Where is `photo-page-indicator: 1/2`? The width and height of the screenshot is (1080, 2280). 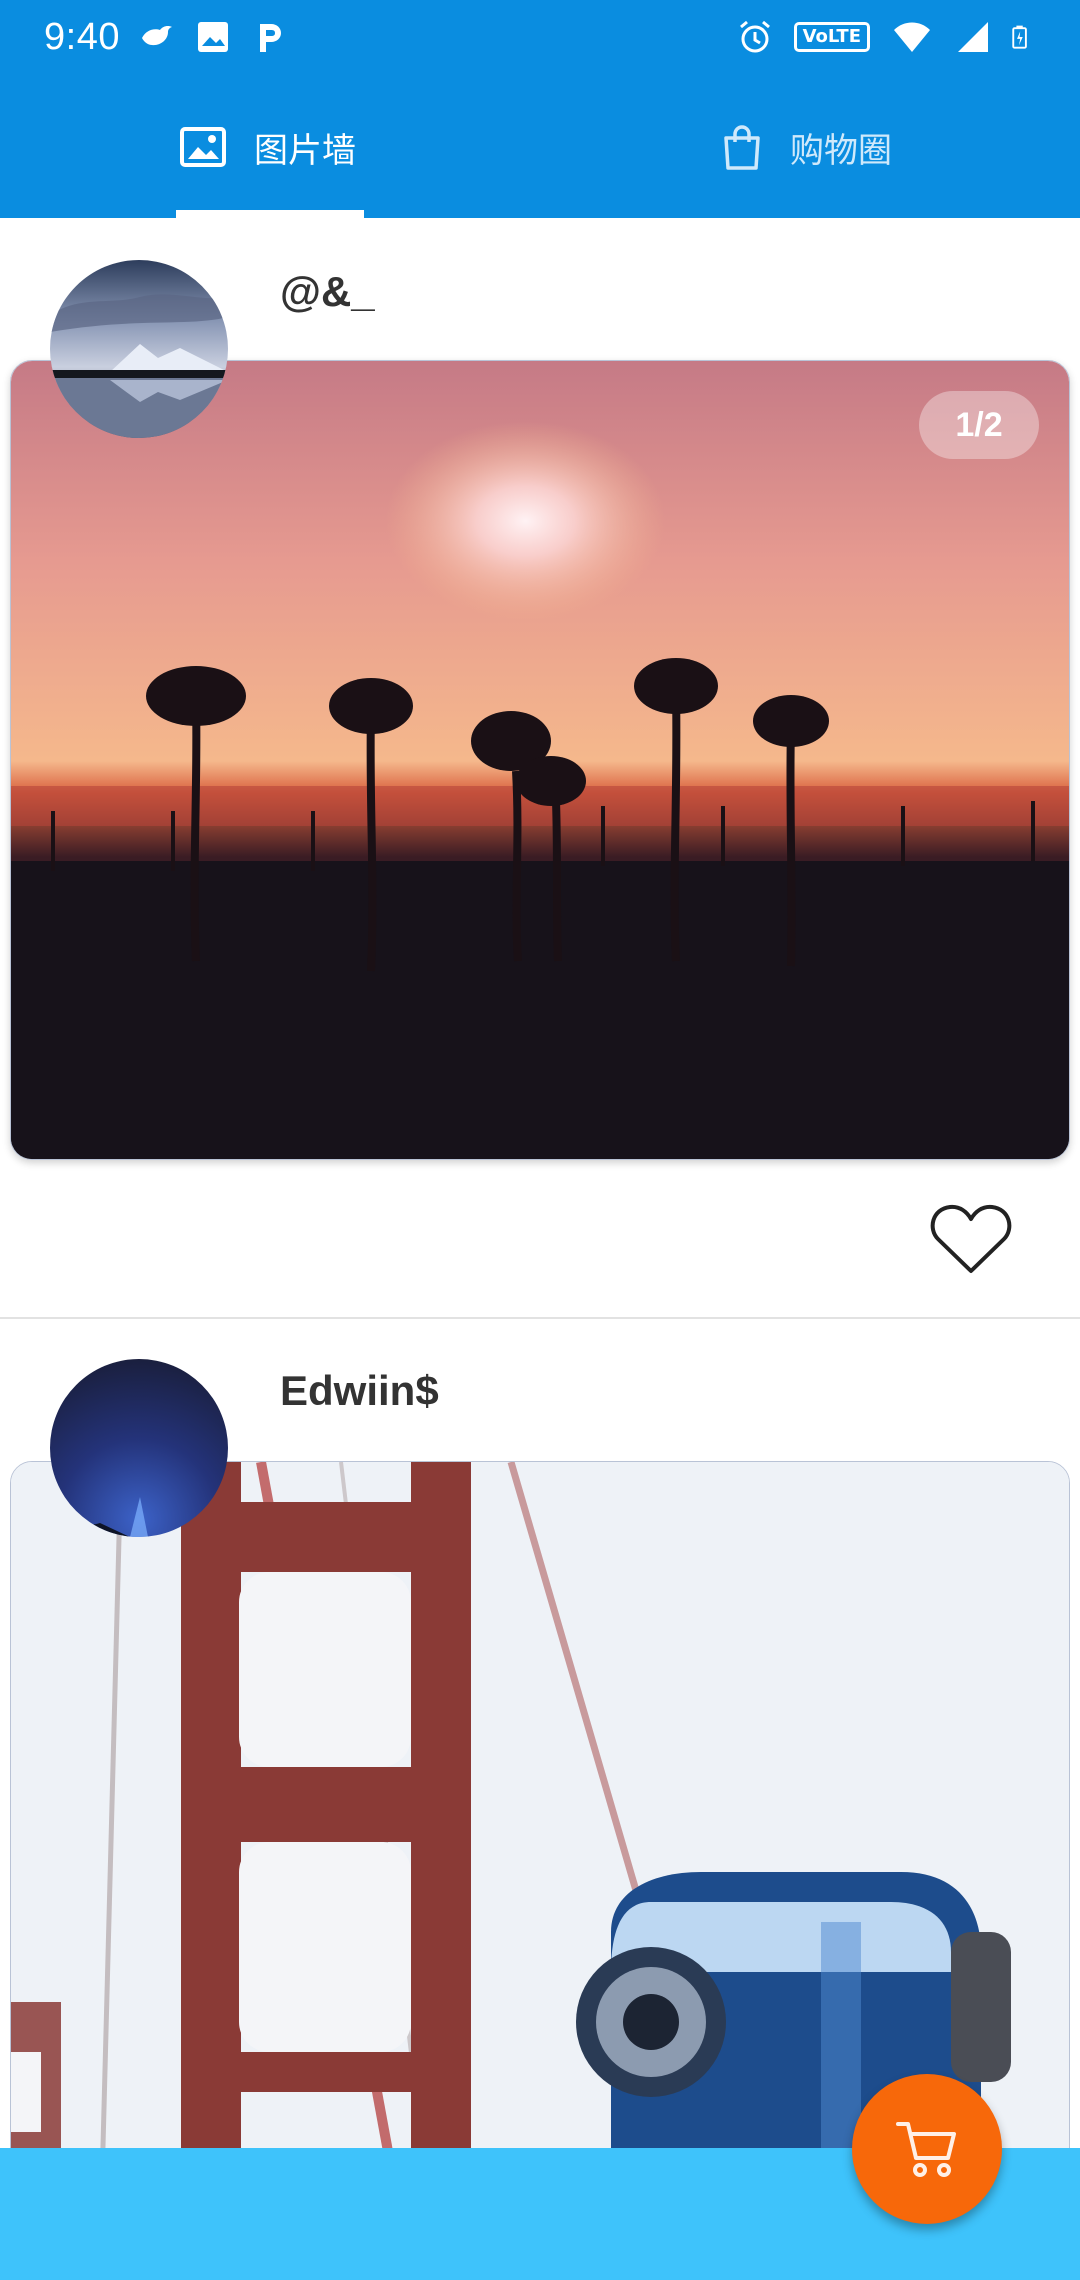 photo-page-indicator: 1/2 is located at coordinates (979, 425).